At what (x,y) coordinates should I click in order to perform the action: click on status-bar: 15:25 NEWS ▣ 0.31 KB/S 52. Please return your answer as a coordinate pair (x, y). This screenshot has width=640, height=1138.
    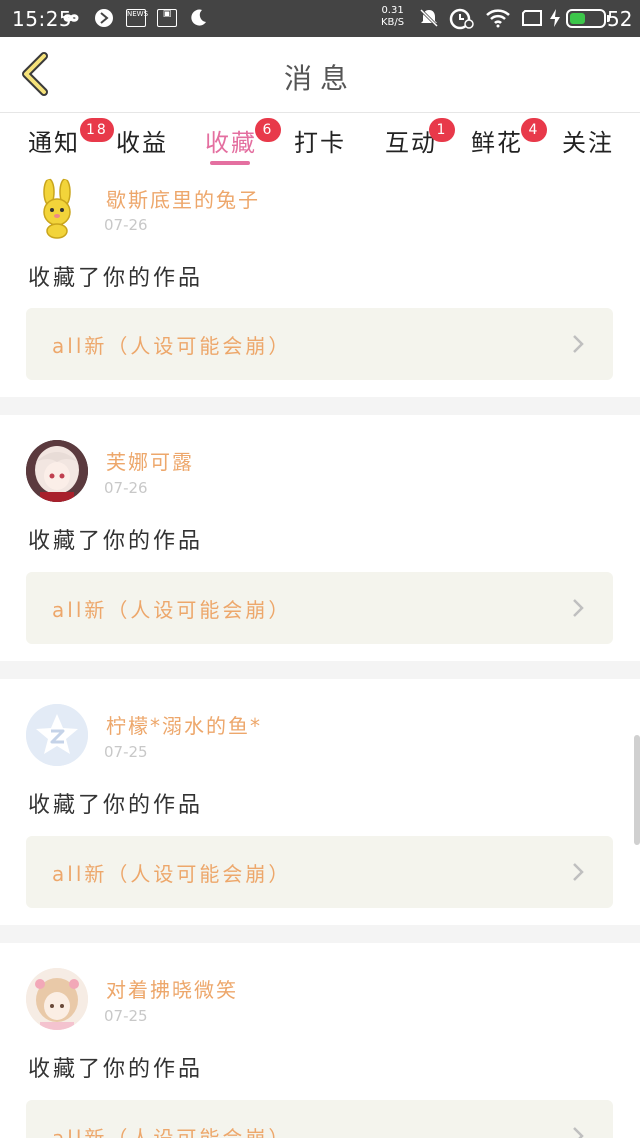
    Looking at the image, I should click on (320, 18).